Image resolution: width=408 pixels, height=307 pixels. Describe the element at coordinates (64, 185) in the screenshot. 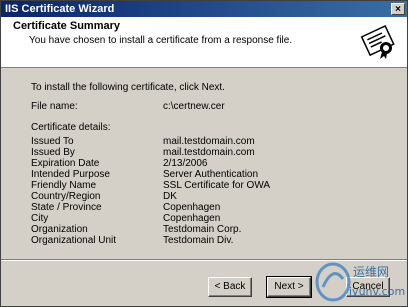

I see `detail-key: Friendly Name` at that location.